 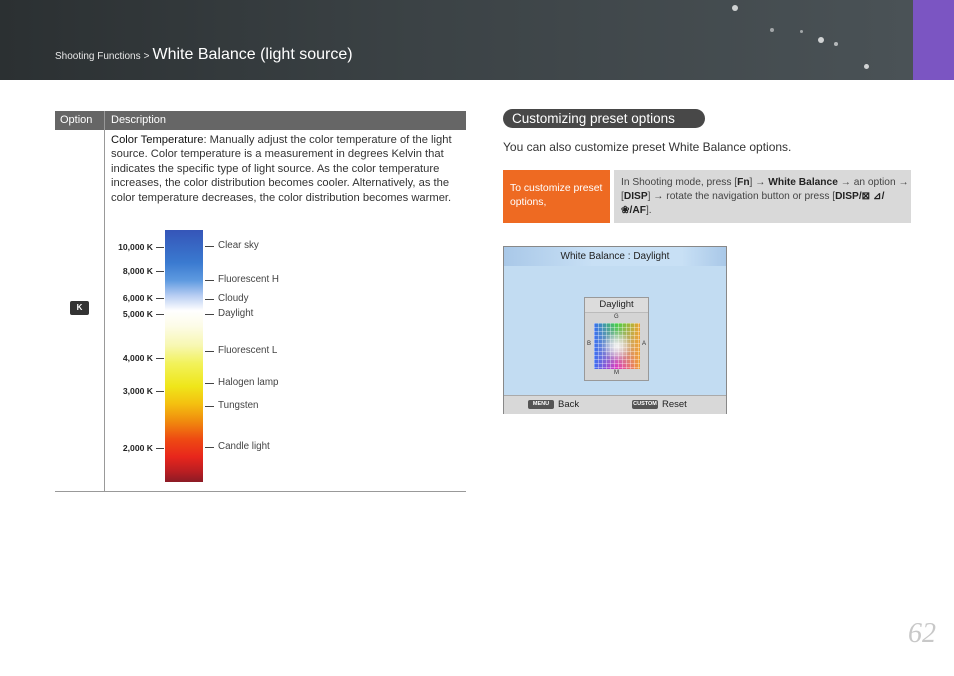 What do you see at coordinates (248, 382) in the screenshot?
I see `light-source-label: Halogen lamp` at bounding box center [248, 382].